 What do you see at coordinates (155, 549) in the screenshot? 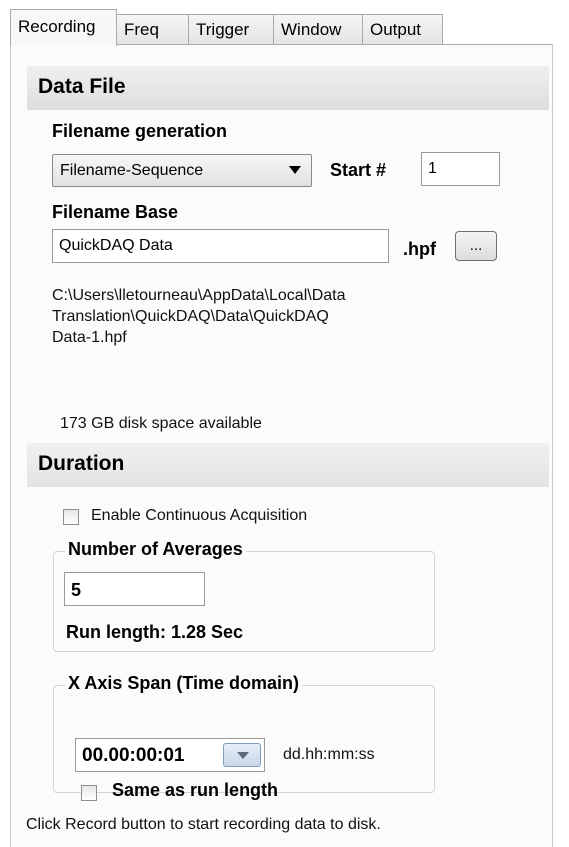
I see `averages-group-label: Number of Averages` at bounding box center [155, 549].